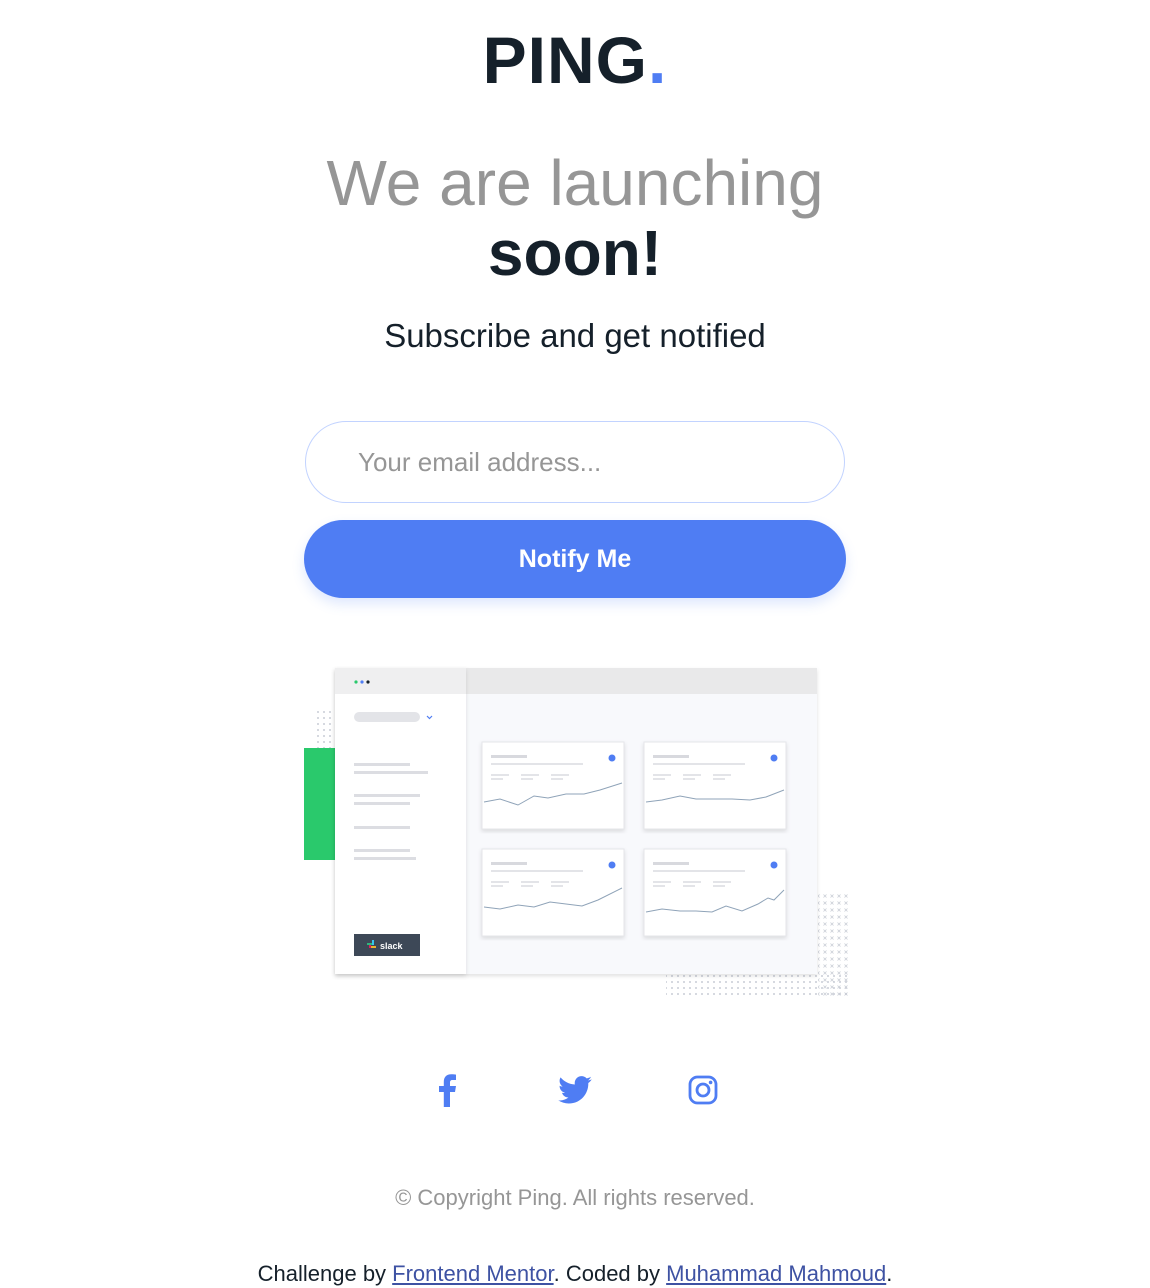 The width and height of the screenshot is (1150, 1288). I want to click on email-input, so click(575, 462).